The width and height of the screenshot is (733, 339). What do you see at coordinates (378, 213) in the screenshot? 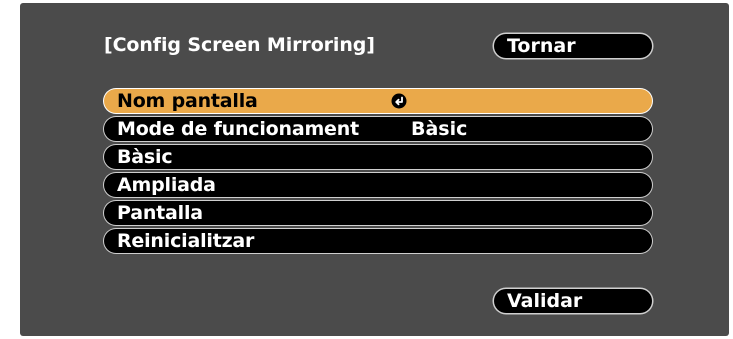
I see `menu-item-pantalla: Pantalla` at bounding box center [378, 213].